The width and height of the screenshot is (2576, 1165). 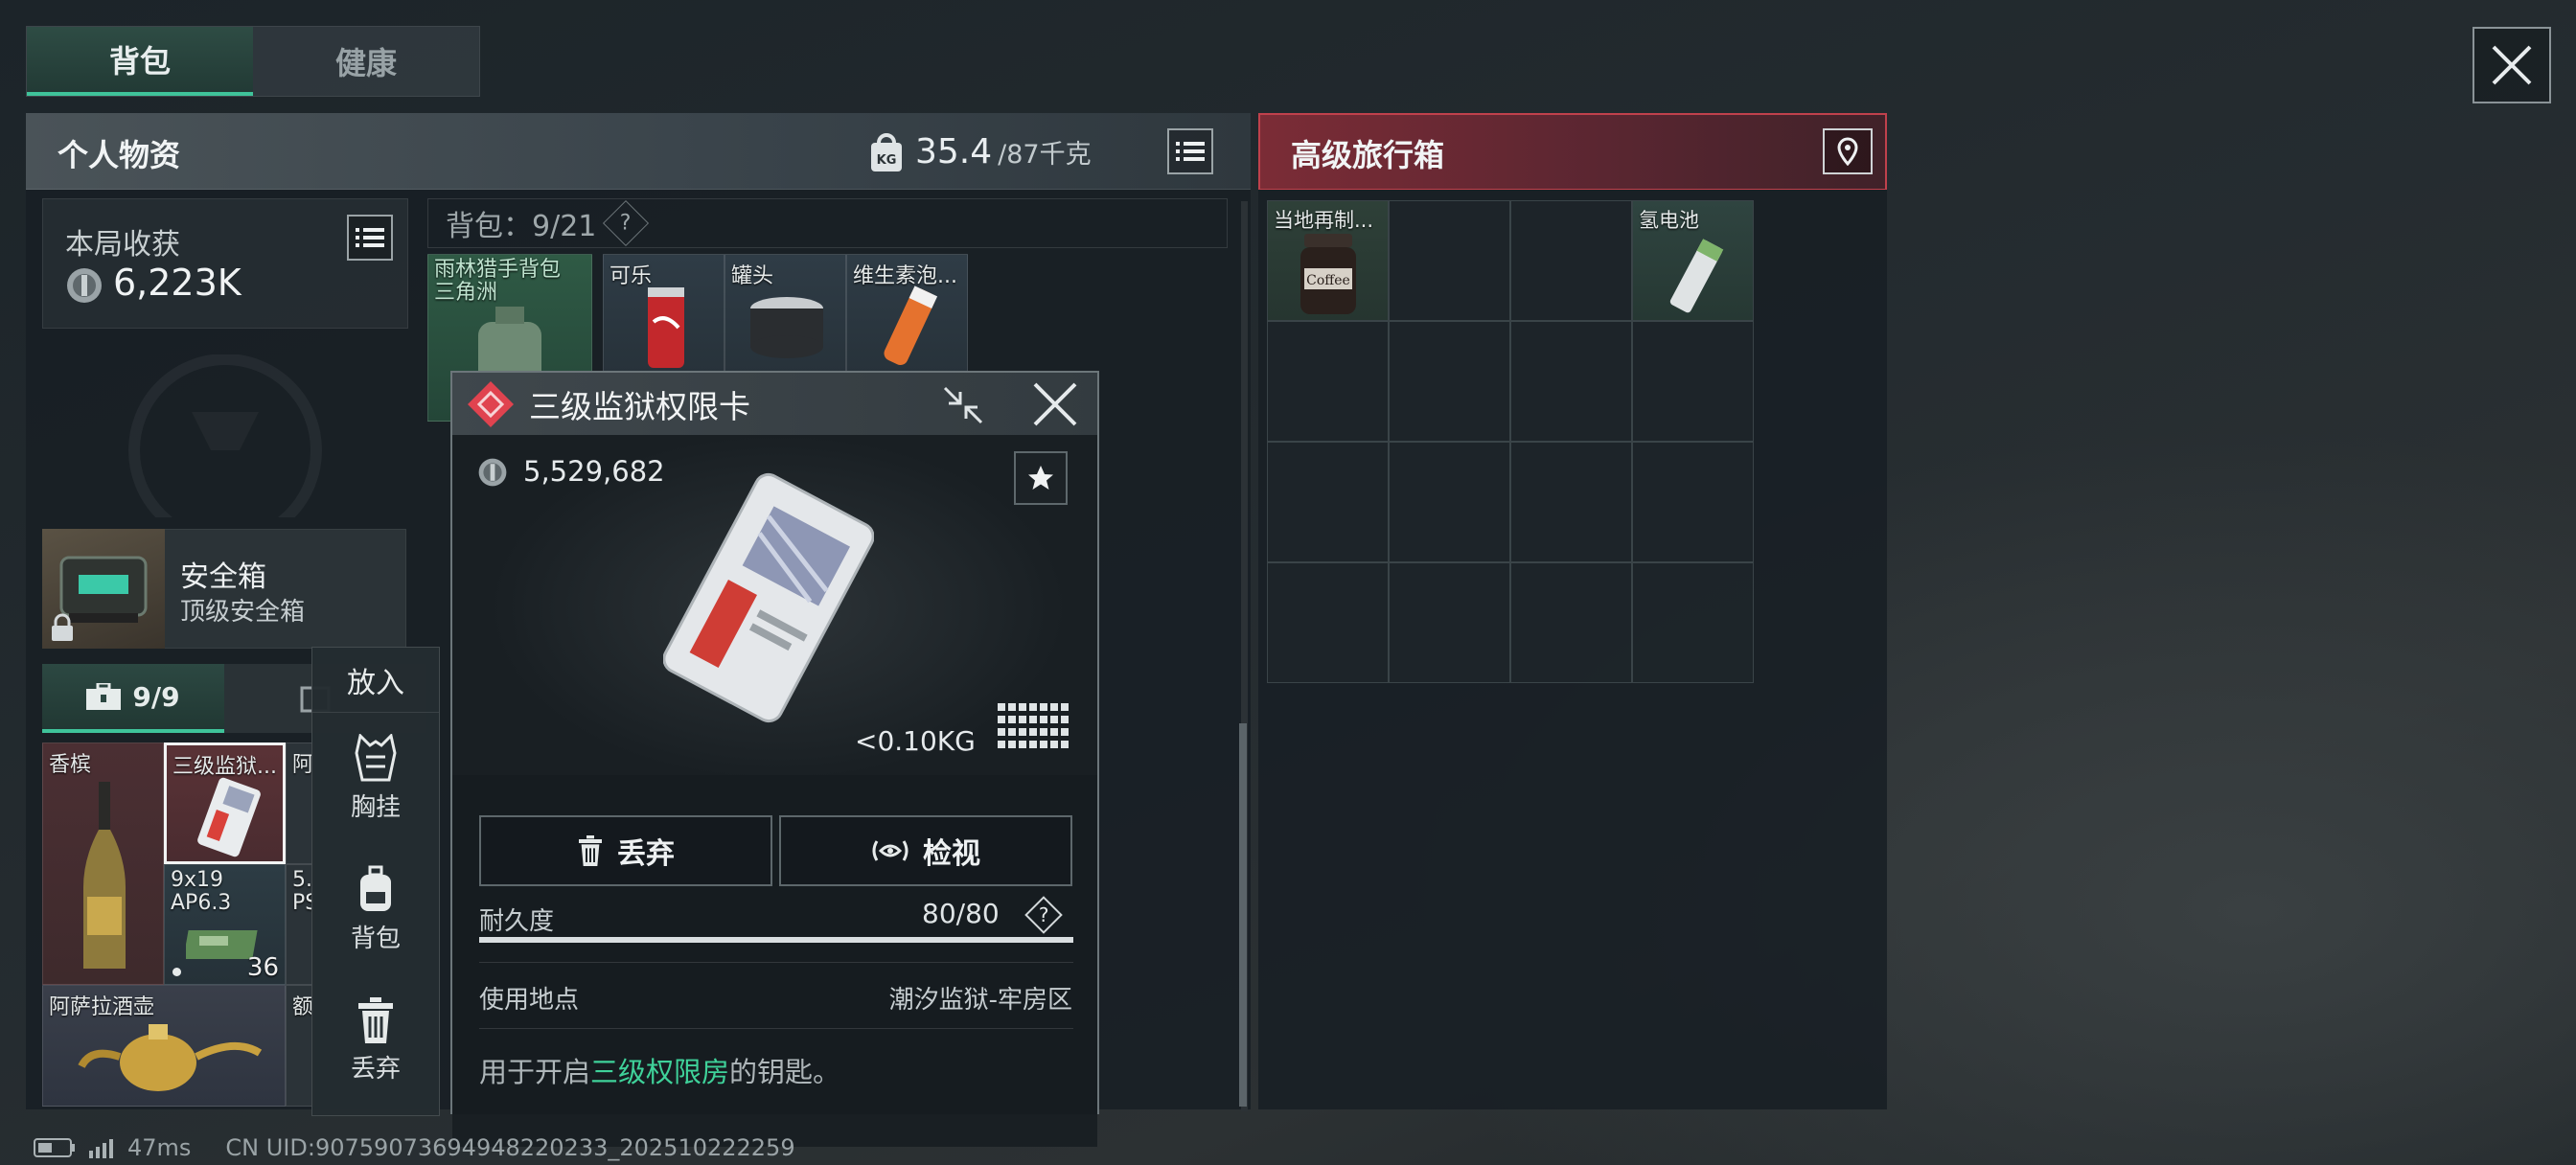 What do you see at coordinates (961, 913) in the screenshot?
I see `durability-value: 80/80` at bounding box center [961, 913].